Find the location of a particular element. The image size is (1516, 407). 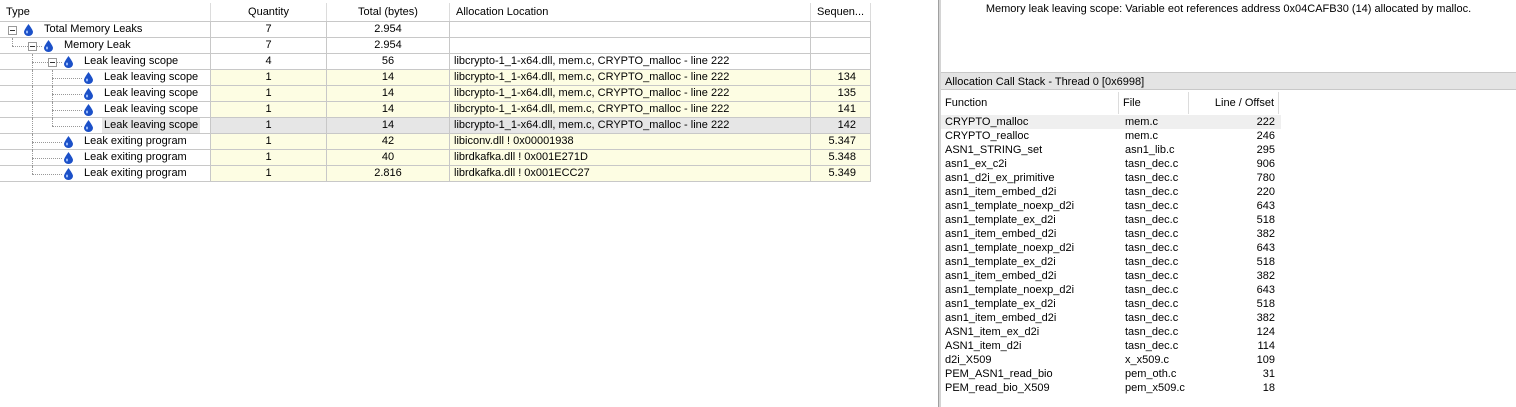

row-type-label: Memory Leak is located at coordinates (97, 45).